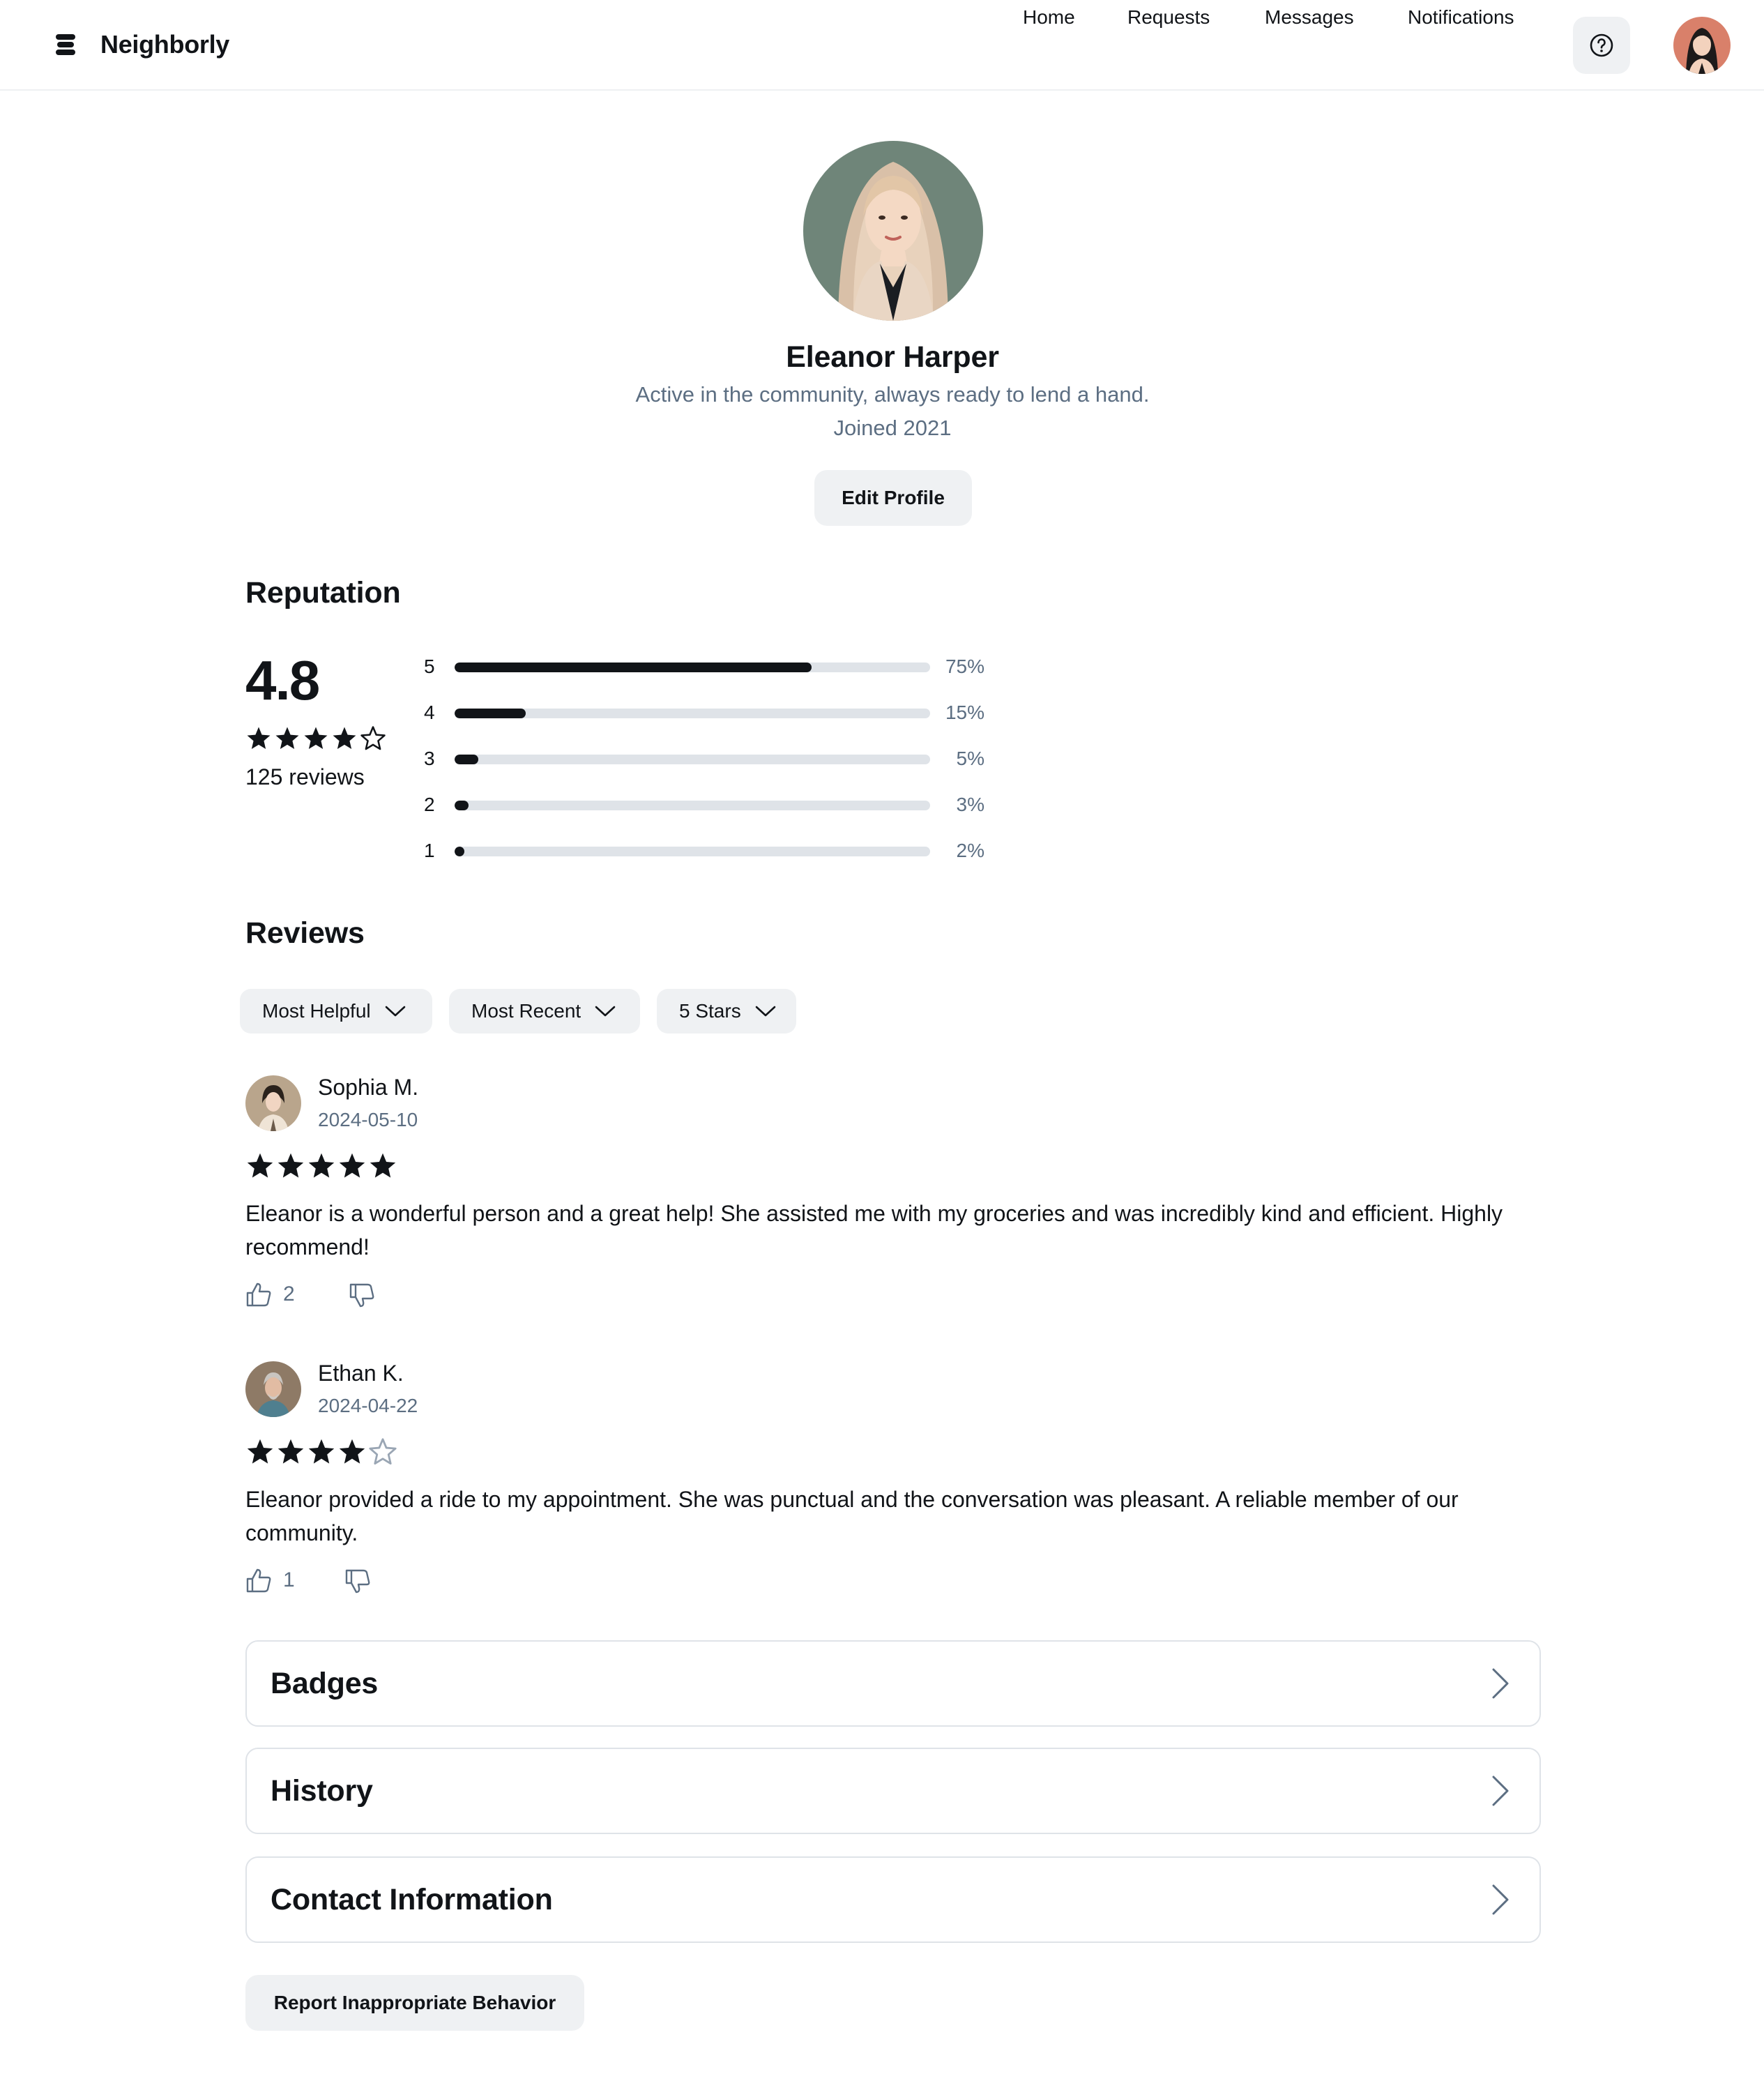 Image resolution: width=1764 pixels, height=2074 pixels. Describe the element at coordinates (289, 1293) in the screenshot. I see `helpful-count: 2` at that location.